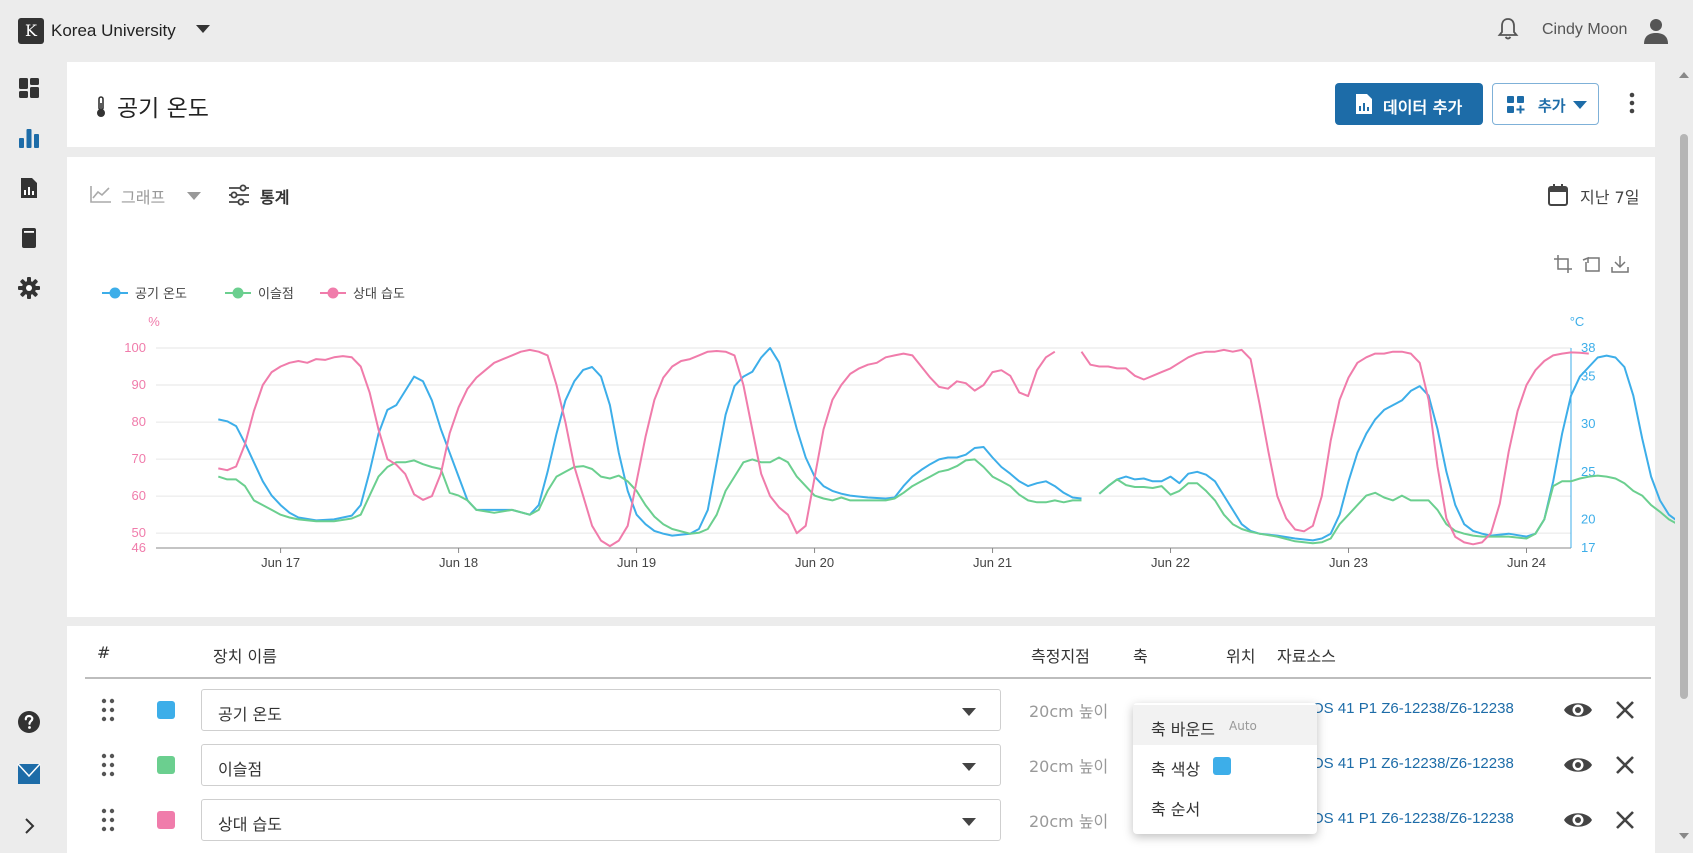 The height and width of the screenshot is (853, 1693). I want to click on col-header-data-source: 자료소스, so click(1306, 655).